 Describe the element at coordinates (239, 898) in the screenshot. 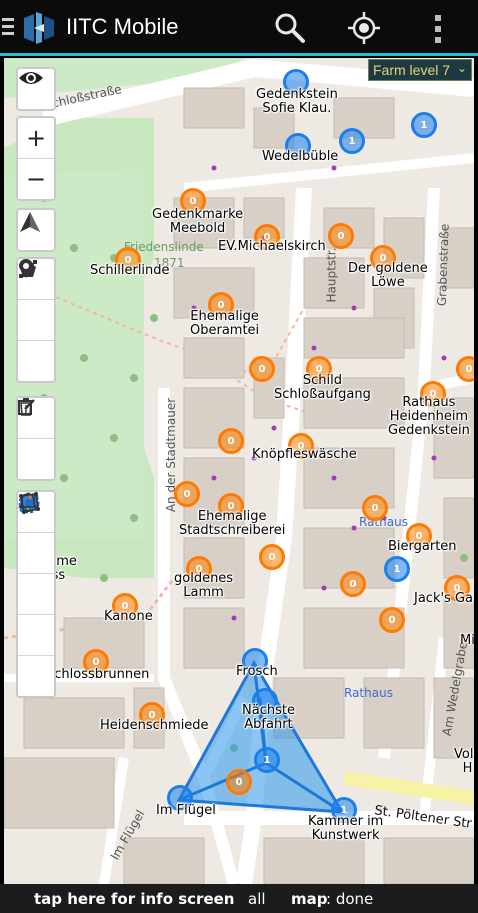

I see `status-bar: tap here for info screen all map : done` at that location.